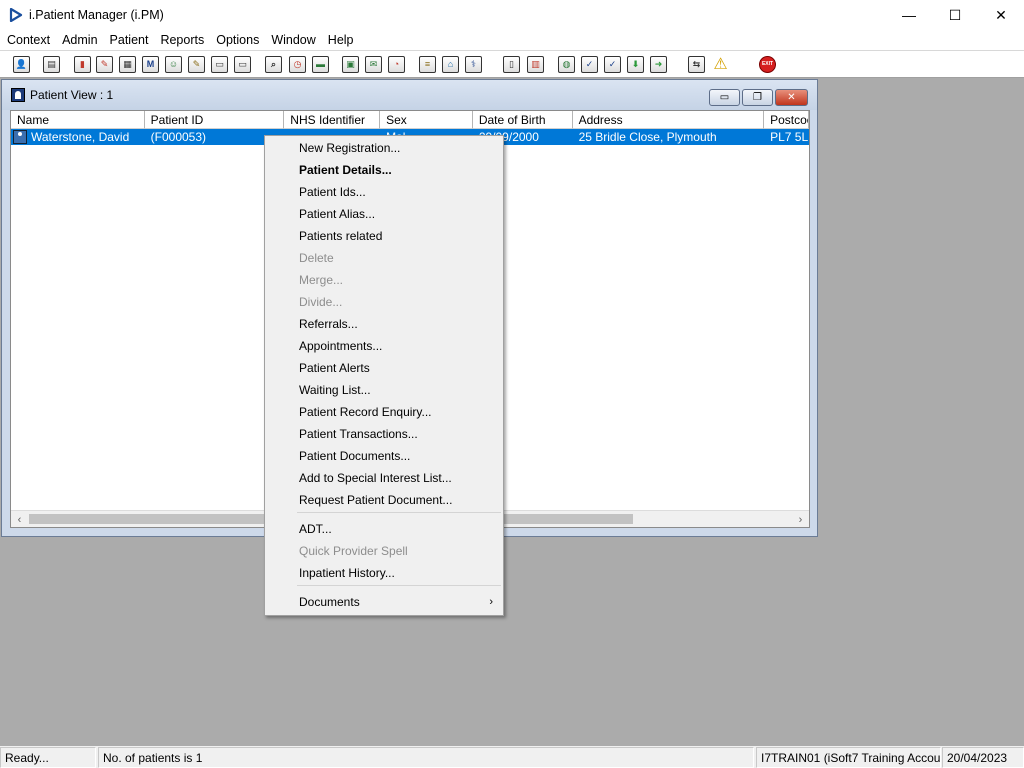  Describe the element at coordinates (341, 236) in the screenshot. I see `menu-item-label: Patients related` at that location.